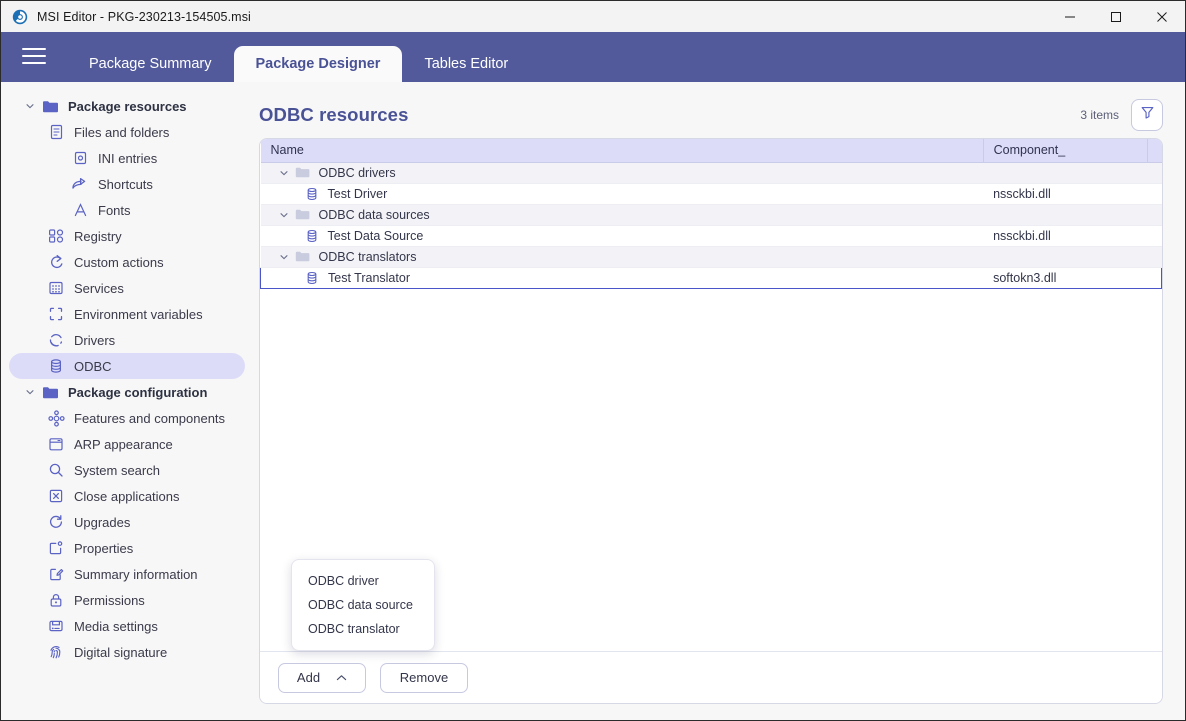  Describe the element at coordinates (711, 677) in the screenshot. I see `panel-toolbar: Add Remove` at that location.